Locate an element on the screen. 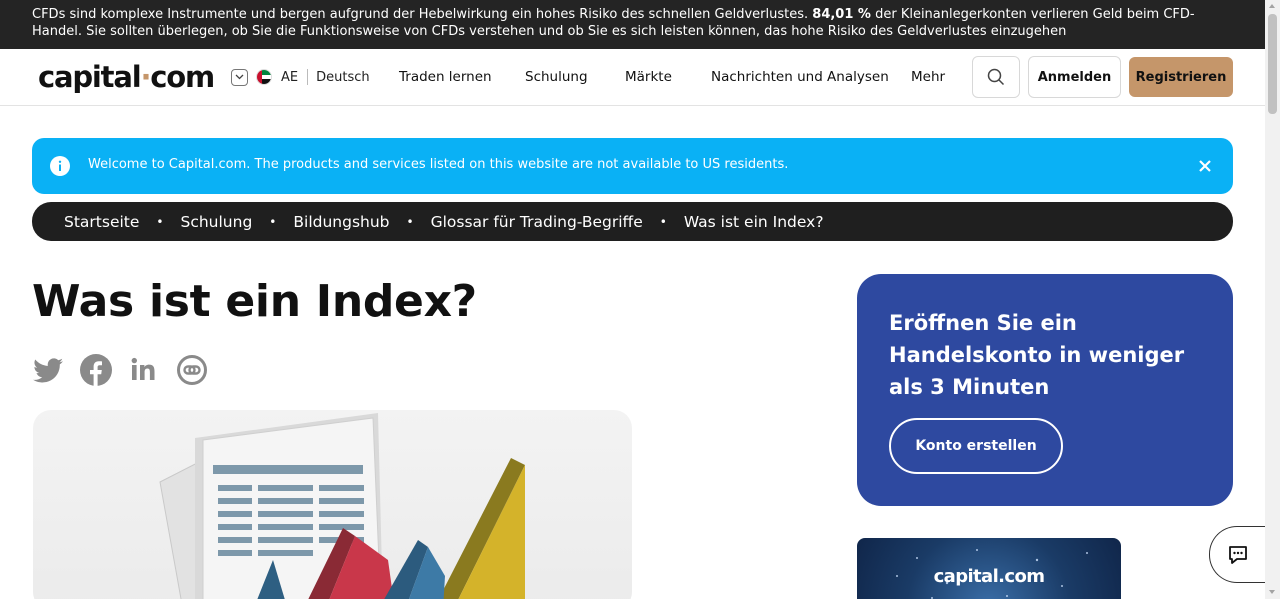 This screenshot has height=599, width=1280. risk-percentage: 84,01 % is located at coordinates (841, 14).